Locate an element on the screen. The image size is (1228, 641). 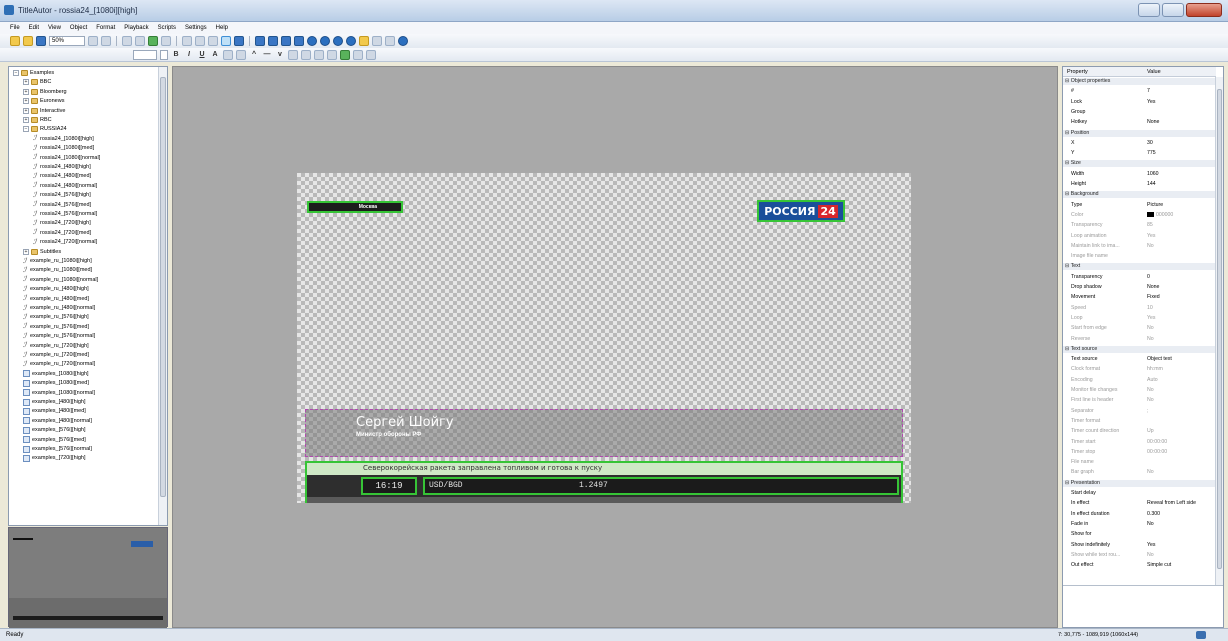
text-color-icon: A is located at coordinates (215, 55).